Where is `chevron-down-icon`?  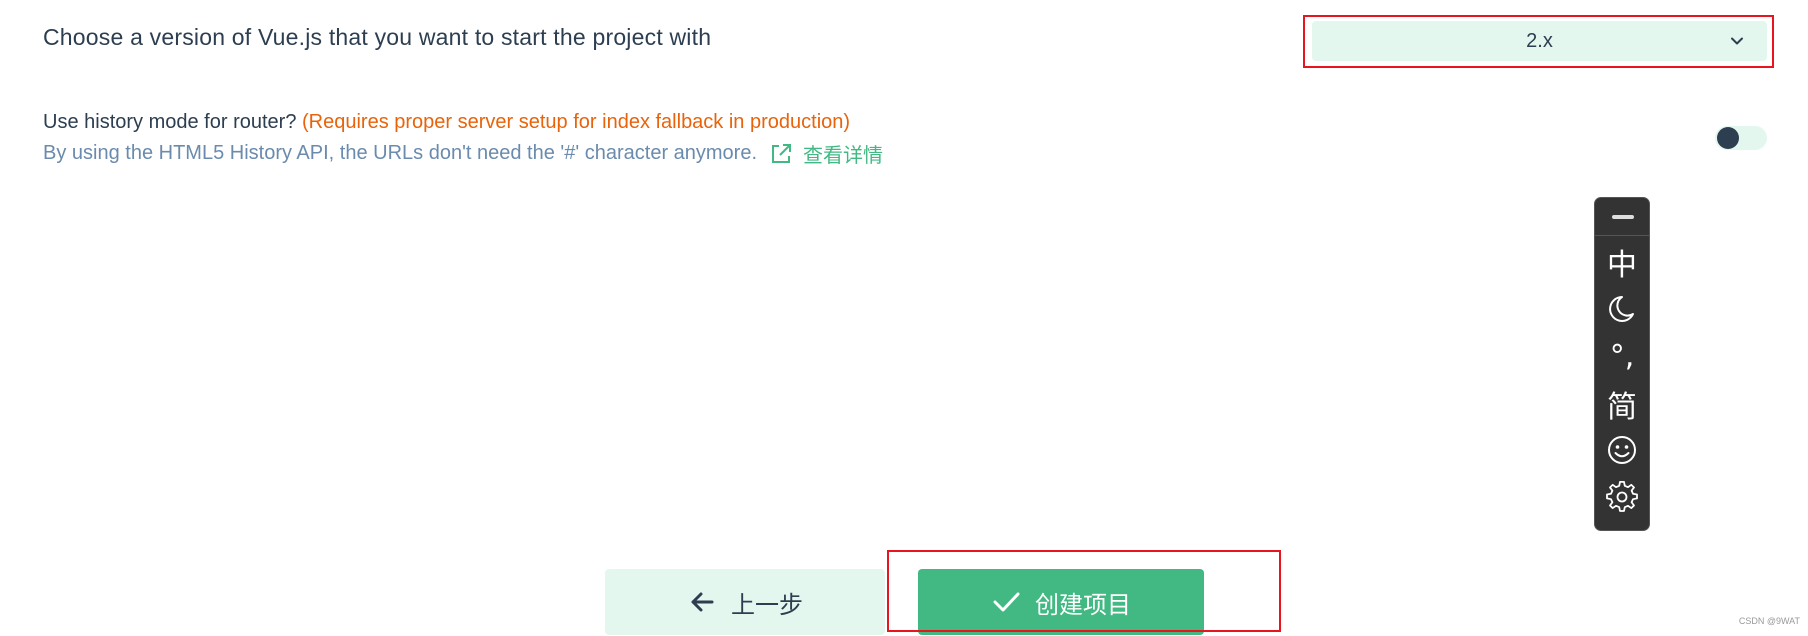
chevron-down-icon is located at coordinates (1737, 41).